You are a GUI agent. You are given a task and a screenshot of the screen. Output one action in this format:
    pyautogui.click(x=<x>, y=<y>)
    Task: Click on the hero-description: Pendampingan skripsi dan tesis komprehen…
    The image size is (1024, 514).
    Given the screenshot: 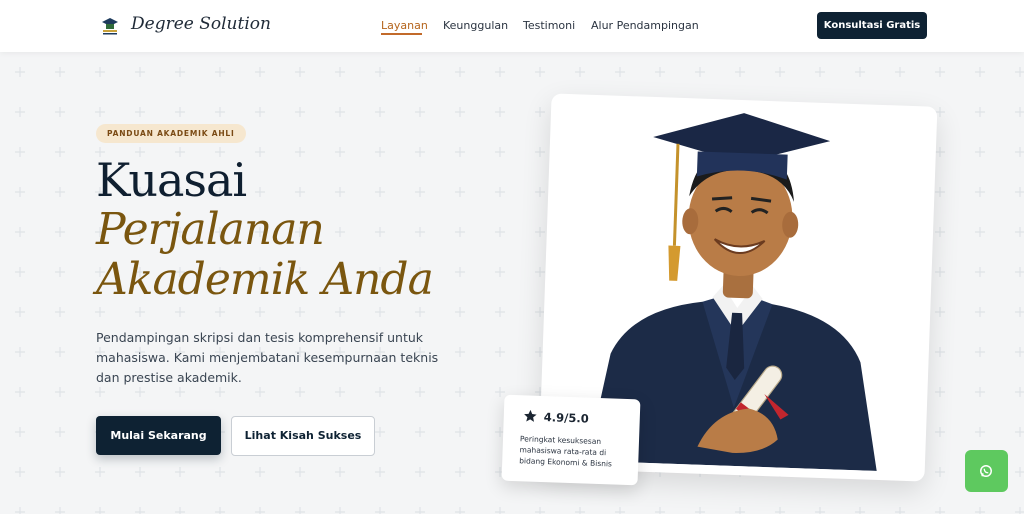 What is the action you would take?
    pyautogui.click(x=267, y=357)
    